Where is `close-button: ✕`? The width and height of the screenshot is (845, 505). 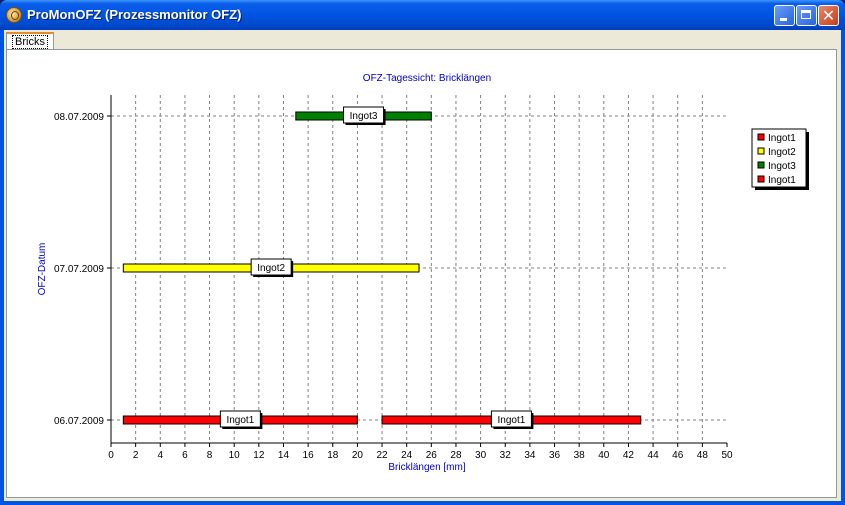 close-button: ✕ is located at coordinates (828, 15).